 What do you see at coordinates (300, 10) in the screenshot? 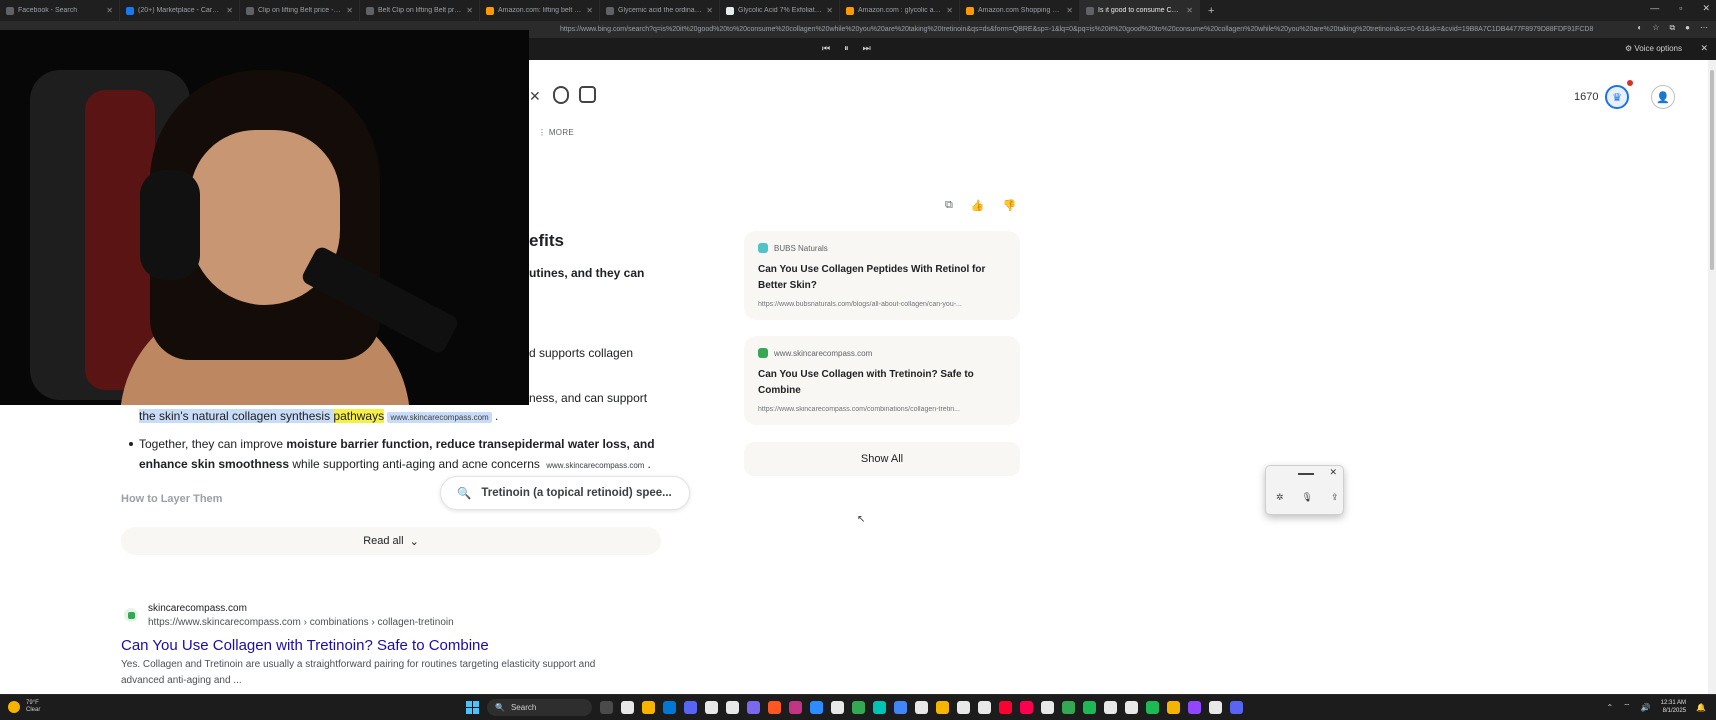
I see `browser-tab: Clip on lifting Belt price - Sear ✕` at bounding box center [300, 10].